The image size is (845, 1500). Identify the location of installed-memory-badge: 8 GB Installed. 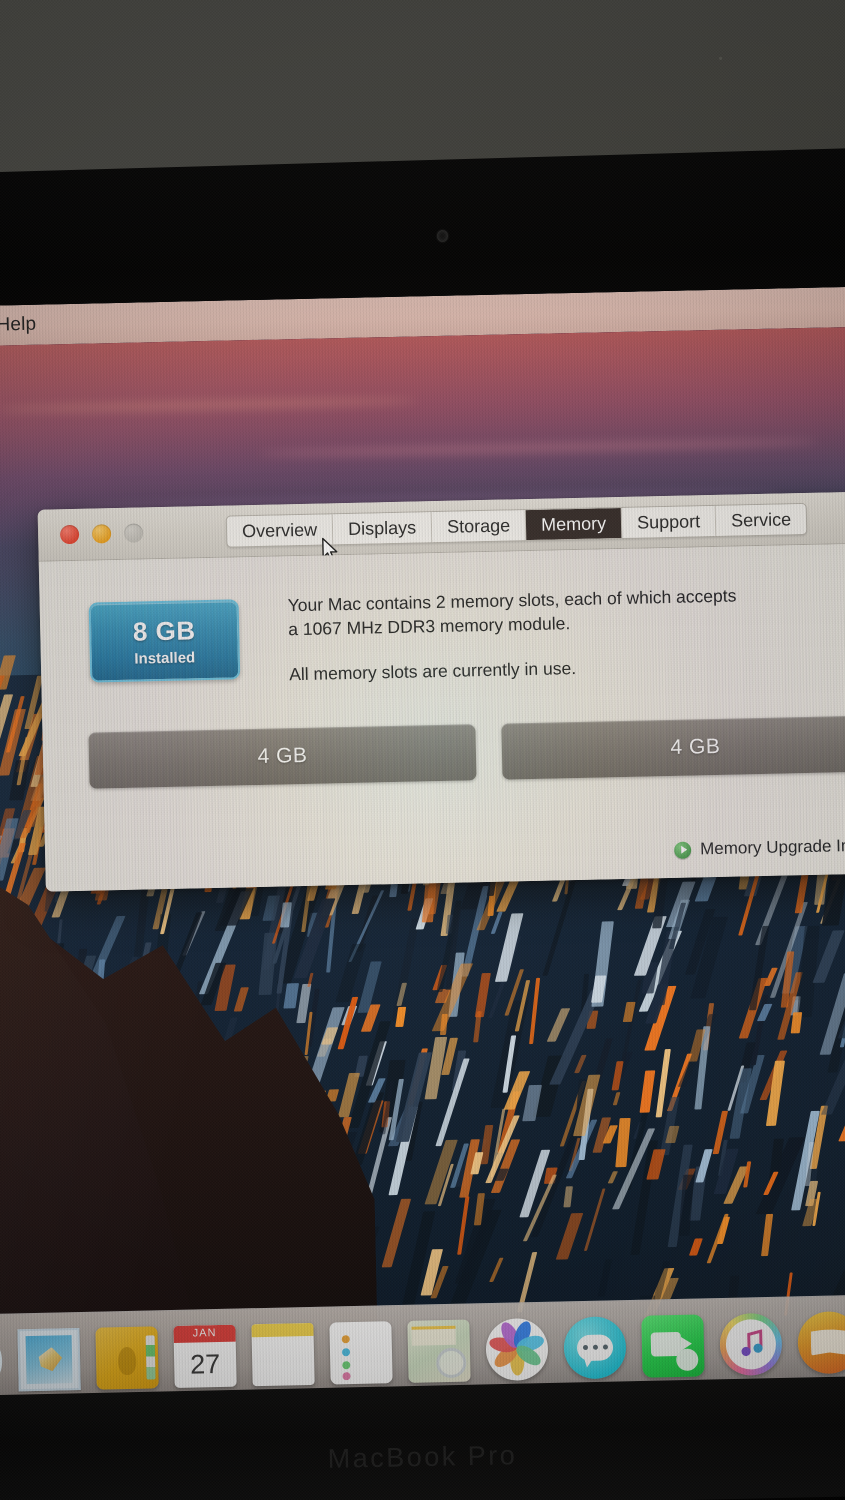
(164, 641).